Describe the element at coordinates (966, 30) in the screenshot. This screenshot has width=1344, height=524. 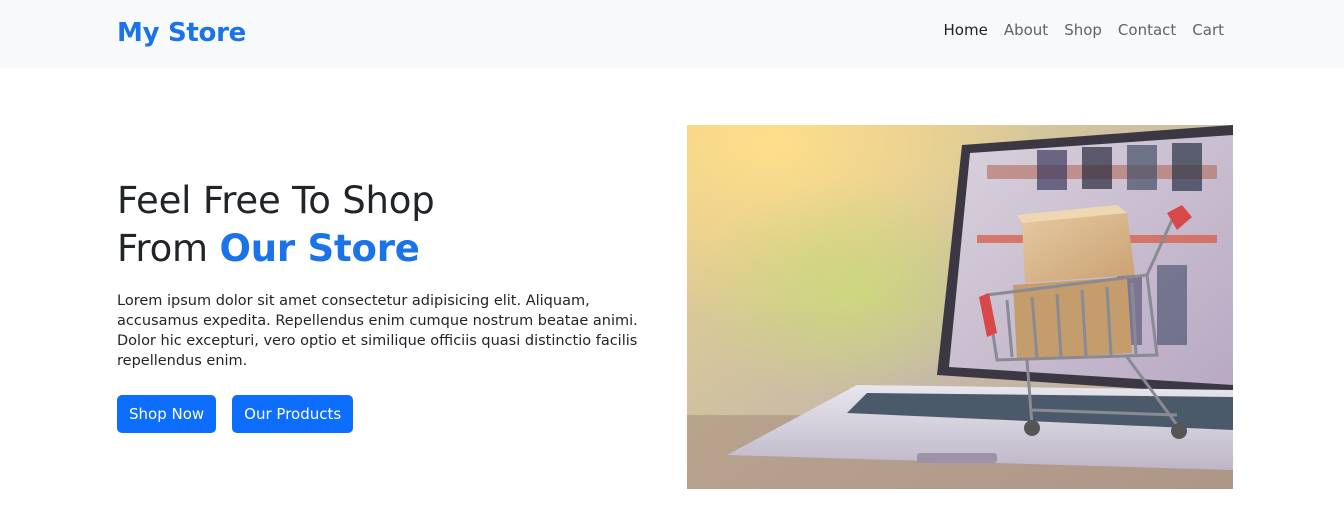
I see `nav-link-home: Home` at that location.